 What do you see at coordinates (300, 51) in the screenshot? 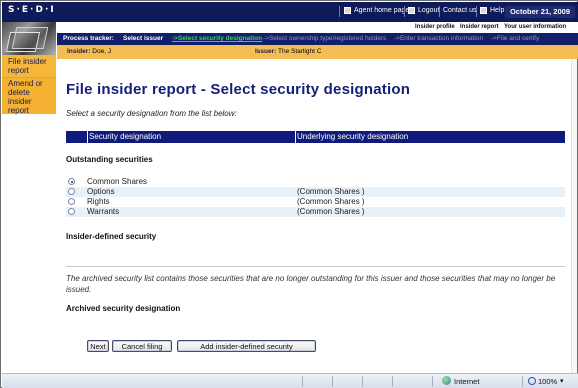
I see `issuer-name: The Starlight C` at bounding box center [300, 51].